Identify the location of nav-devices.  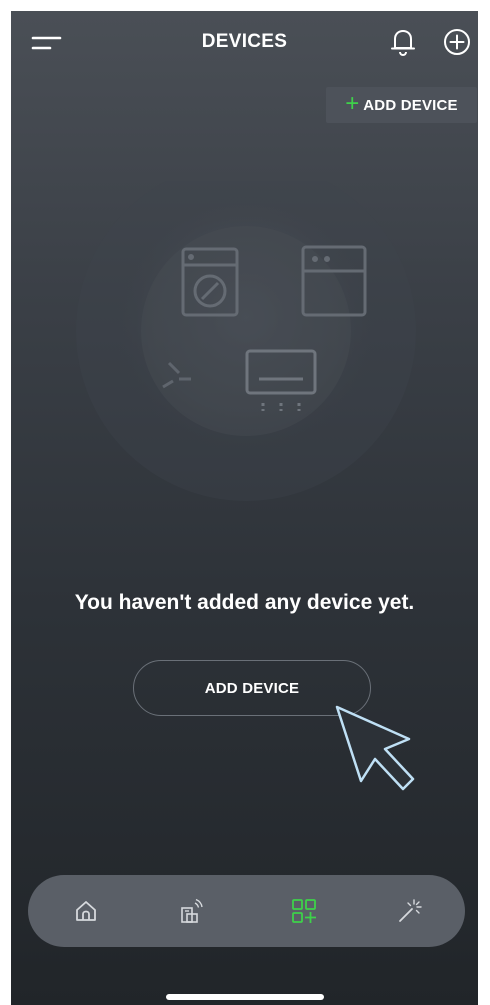
(304, 911).